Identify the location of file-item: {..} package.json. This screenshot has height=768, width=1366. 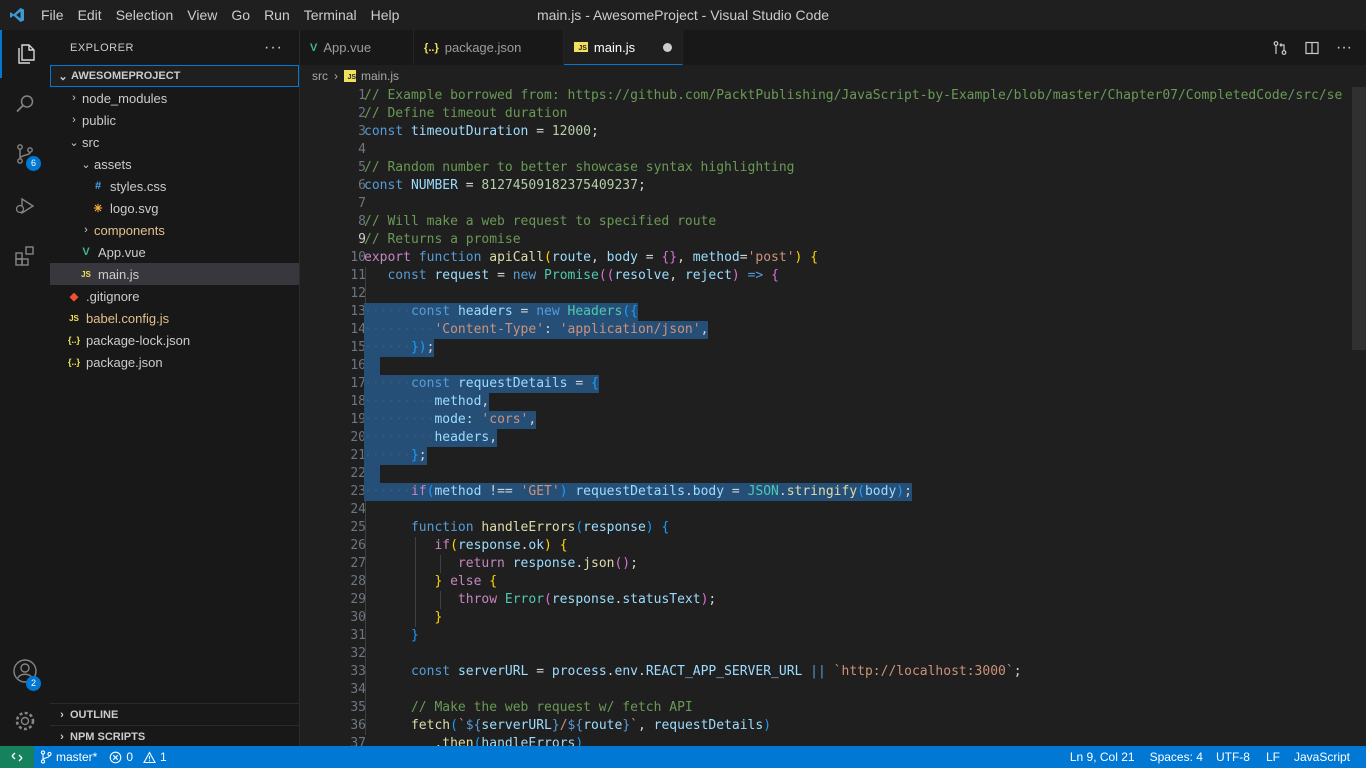
(174, 362).